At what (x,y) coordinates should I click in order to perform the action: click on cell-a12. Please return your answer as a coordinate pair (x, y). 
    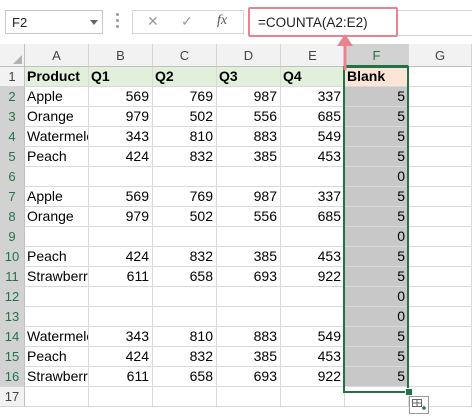
    Looking at the image, I should click on (57, 297).